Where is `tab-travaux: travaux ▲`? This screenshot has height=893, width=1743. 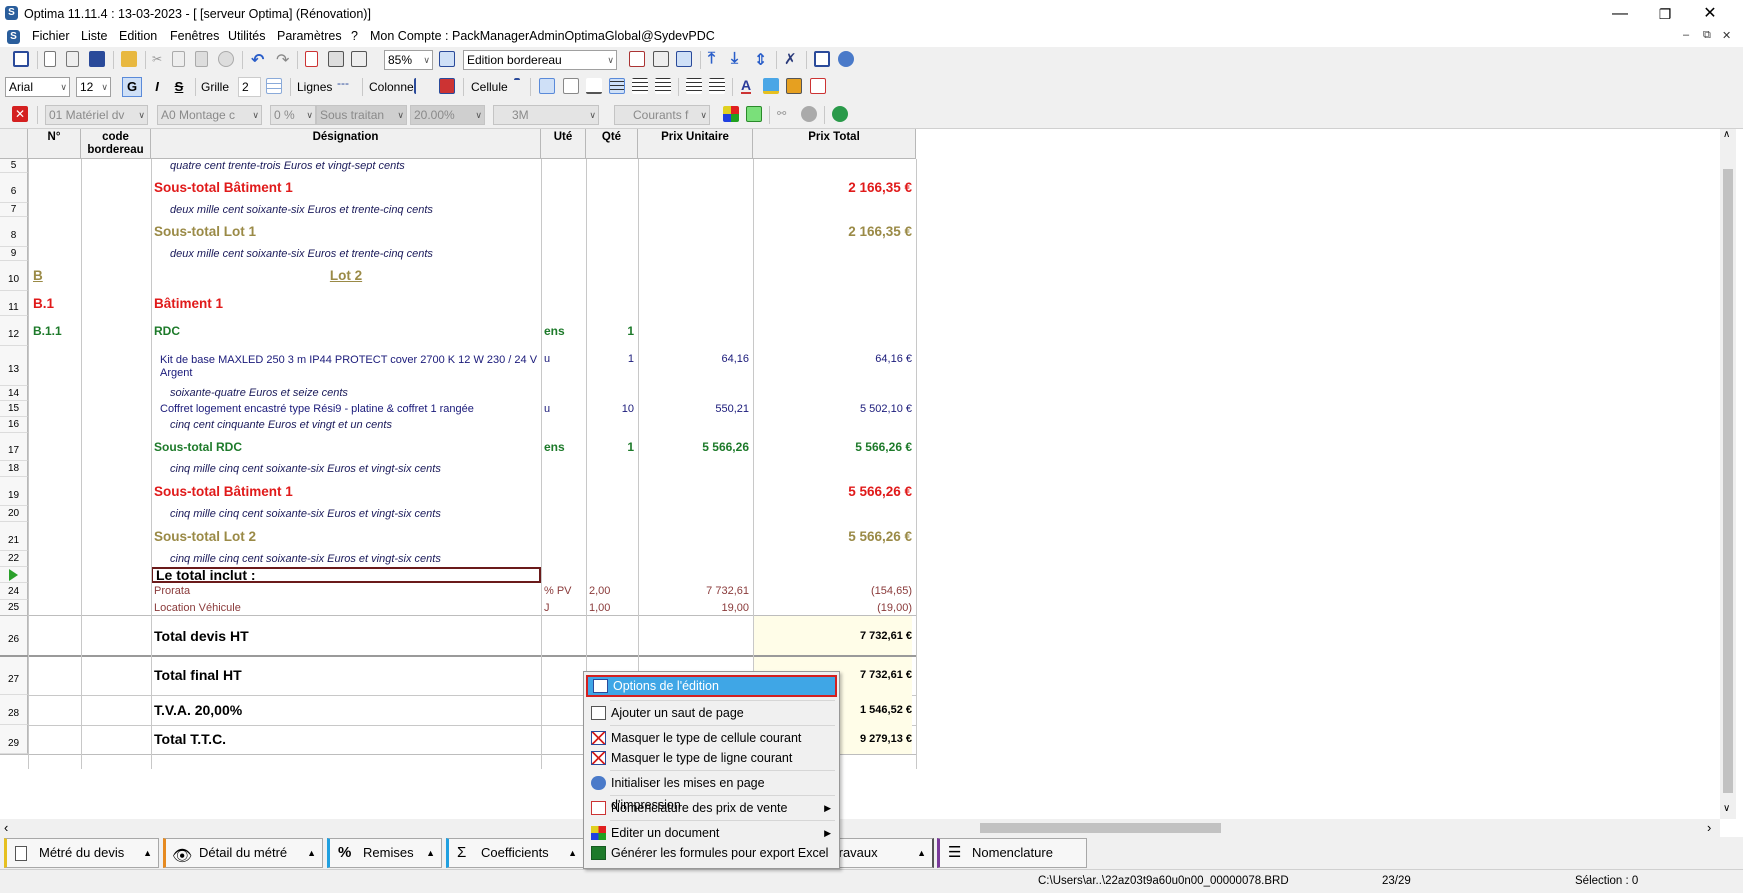 tab-travaux: travaux ▲ is located at coordinates (882, 853).